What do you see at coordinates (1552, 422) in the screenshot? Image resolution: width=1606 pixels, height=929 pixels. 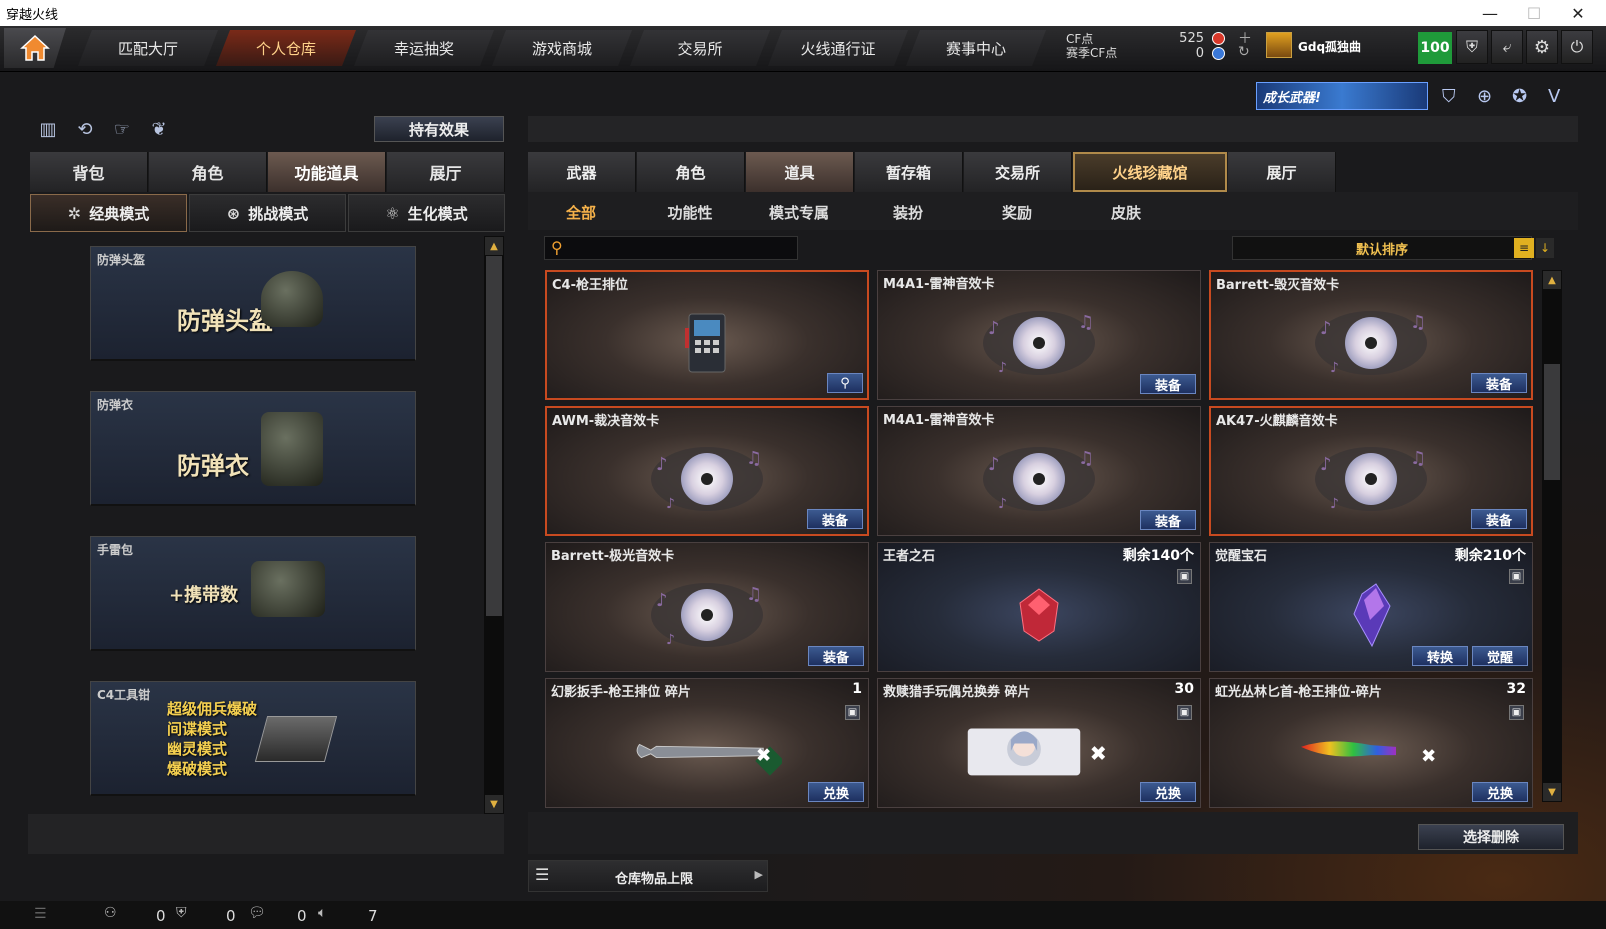 I see `right-scrollbar-thumb` at bounding box center [1552, 422].